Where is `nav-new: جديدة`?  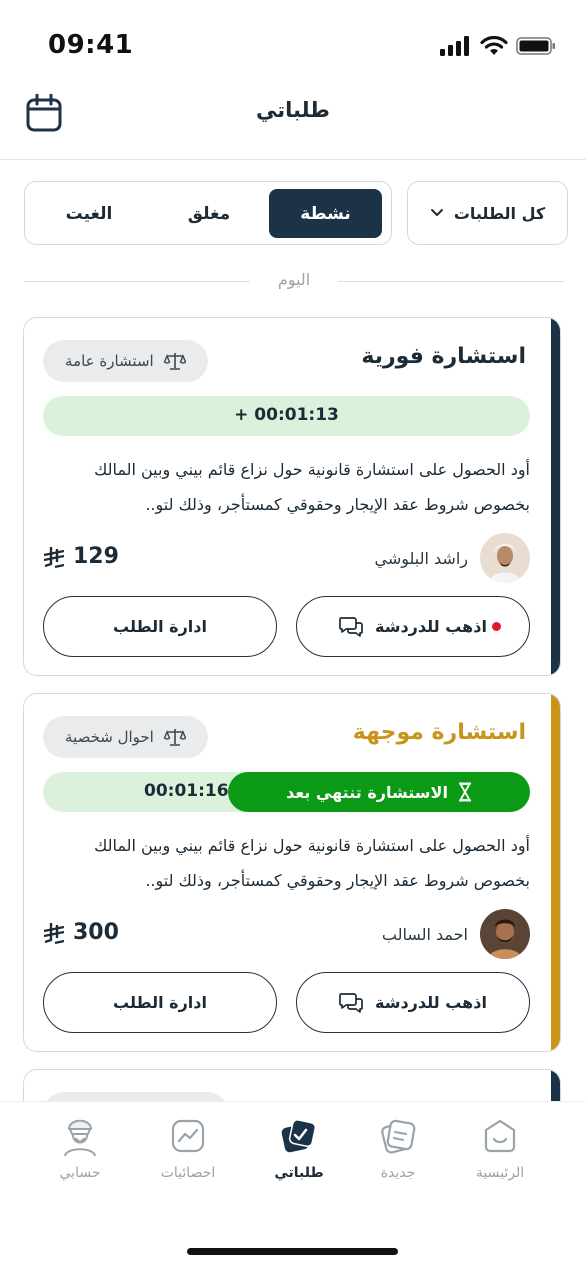
nav-new: جديدة is located at coordinates (398, 1147).